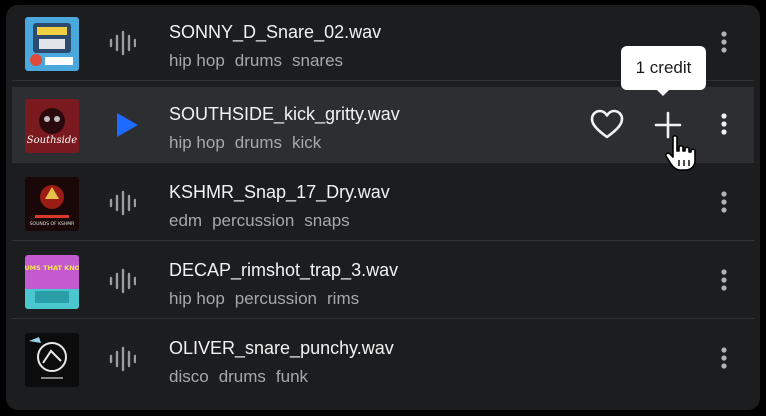 This screenshot has height=416, width=766. What do you see at coordinates (281, 348) in the screenshot?
I see `sample-filename: OLIVER_snare_punchy.wav` at bounding box center [281, 348].